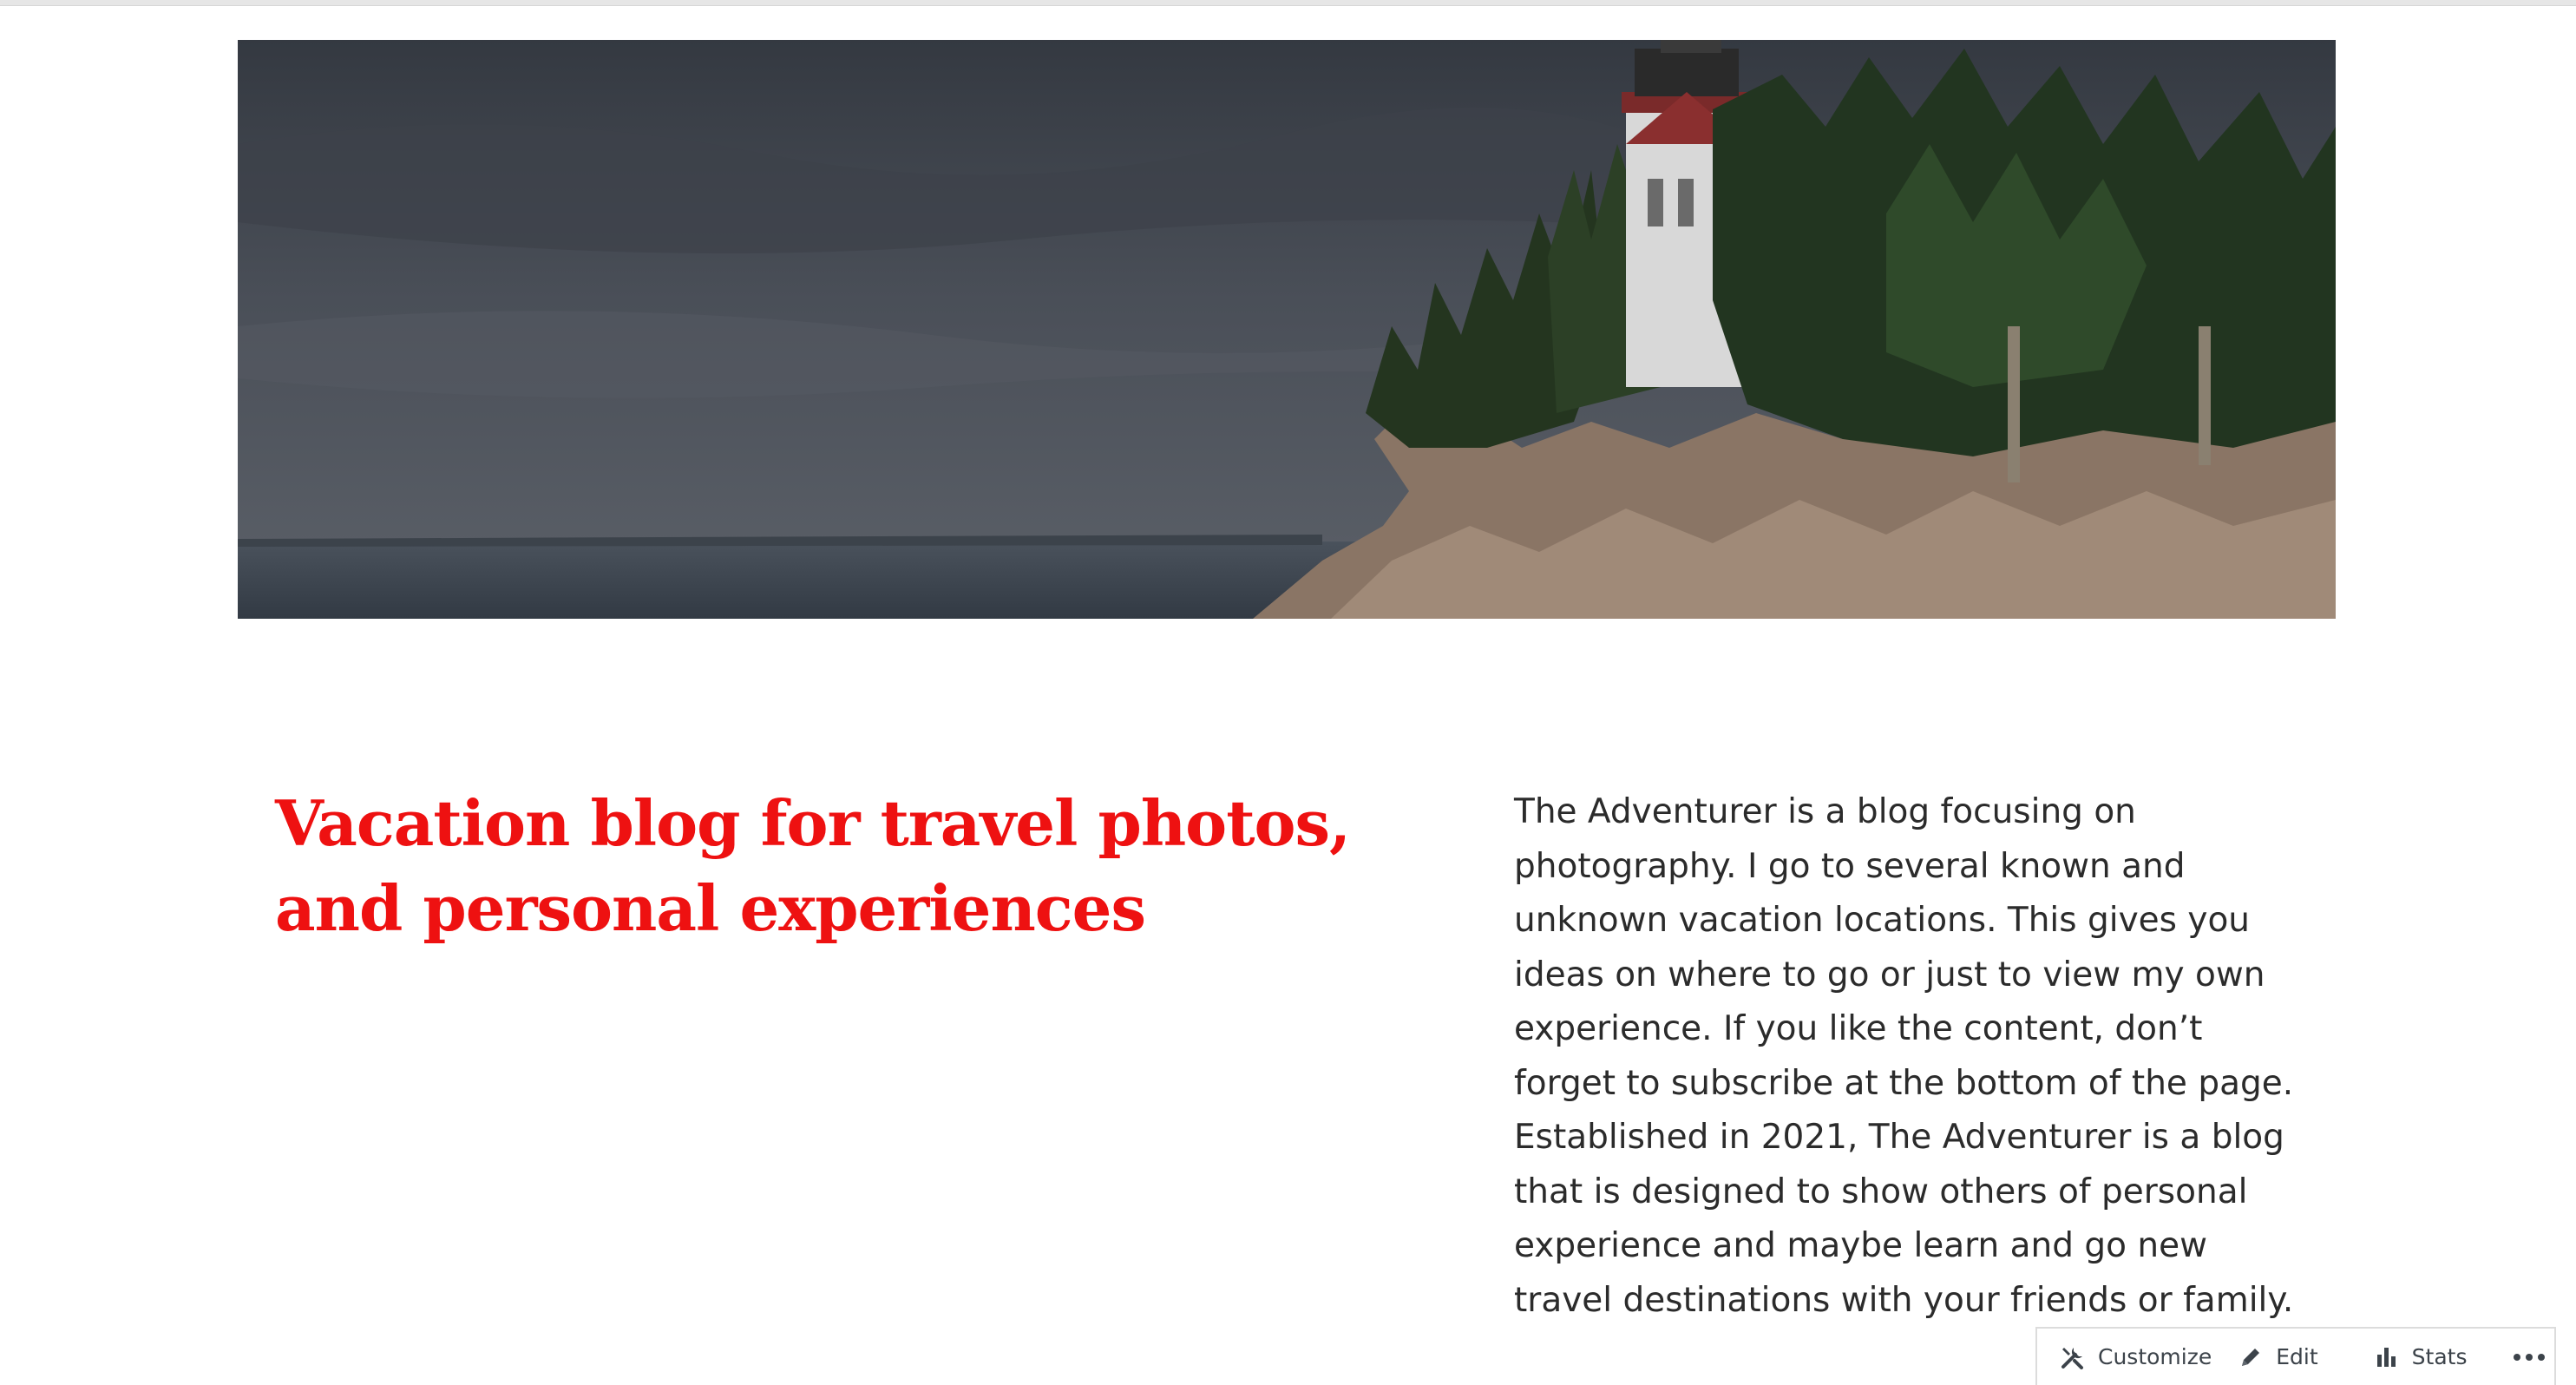  What do you see at coordinates (2072, 1358) in the screenshot?
I see `tools-icon` at bounding box center [2072, 1358].